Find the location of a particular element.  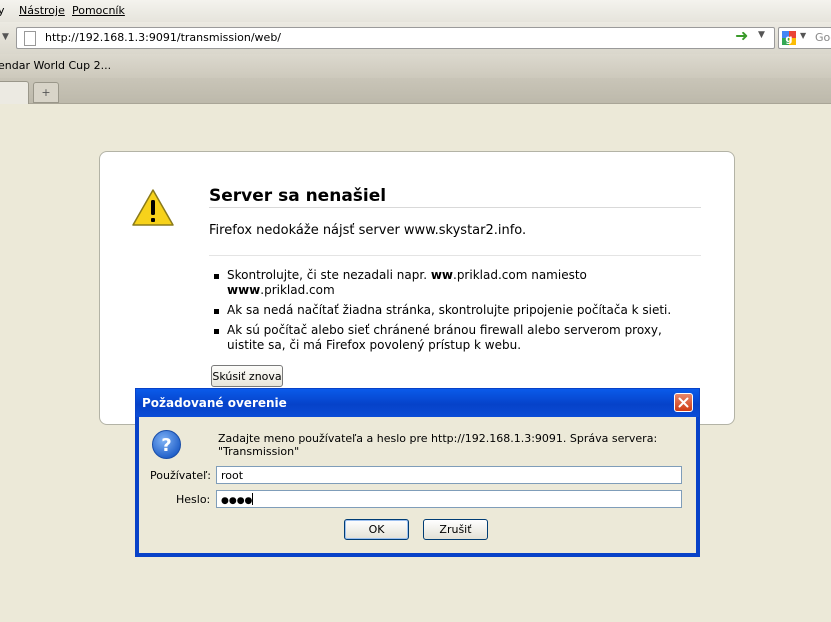

suggestion-bold: ww is located at coordinates (441, 275).